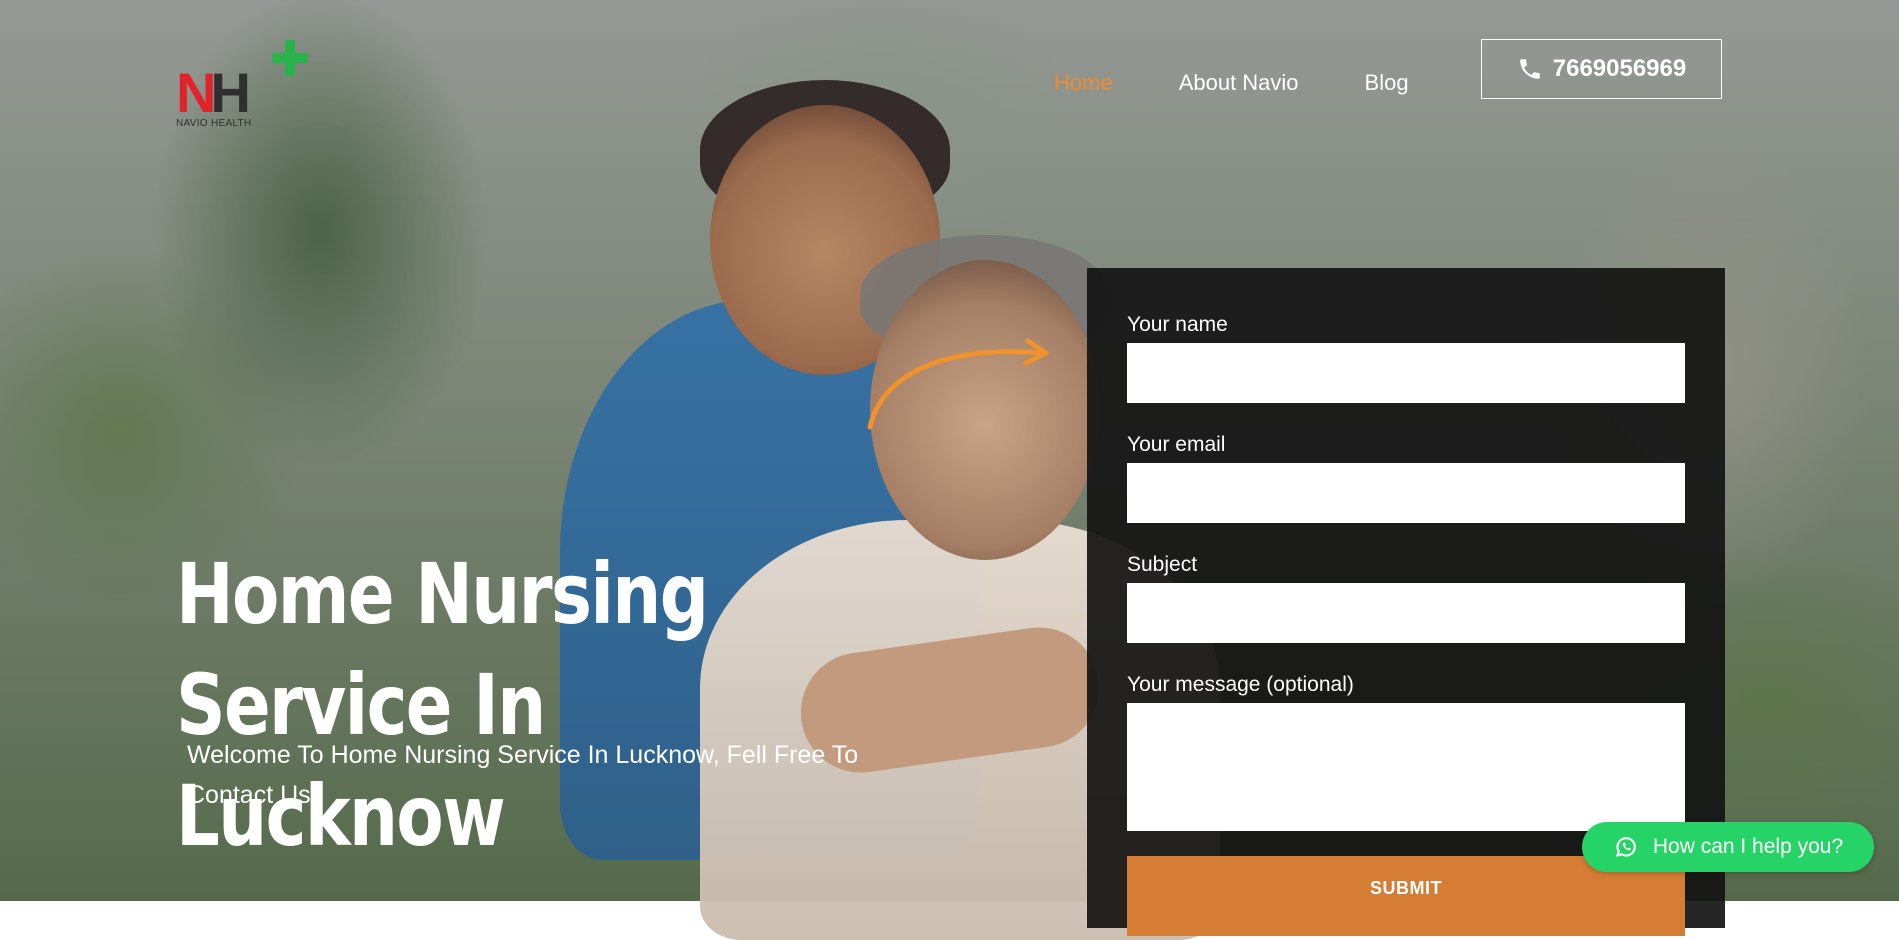  Describe the element at coordinates (290, 58) in the screenshot. I see `plus-icon` at that location.